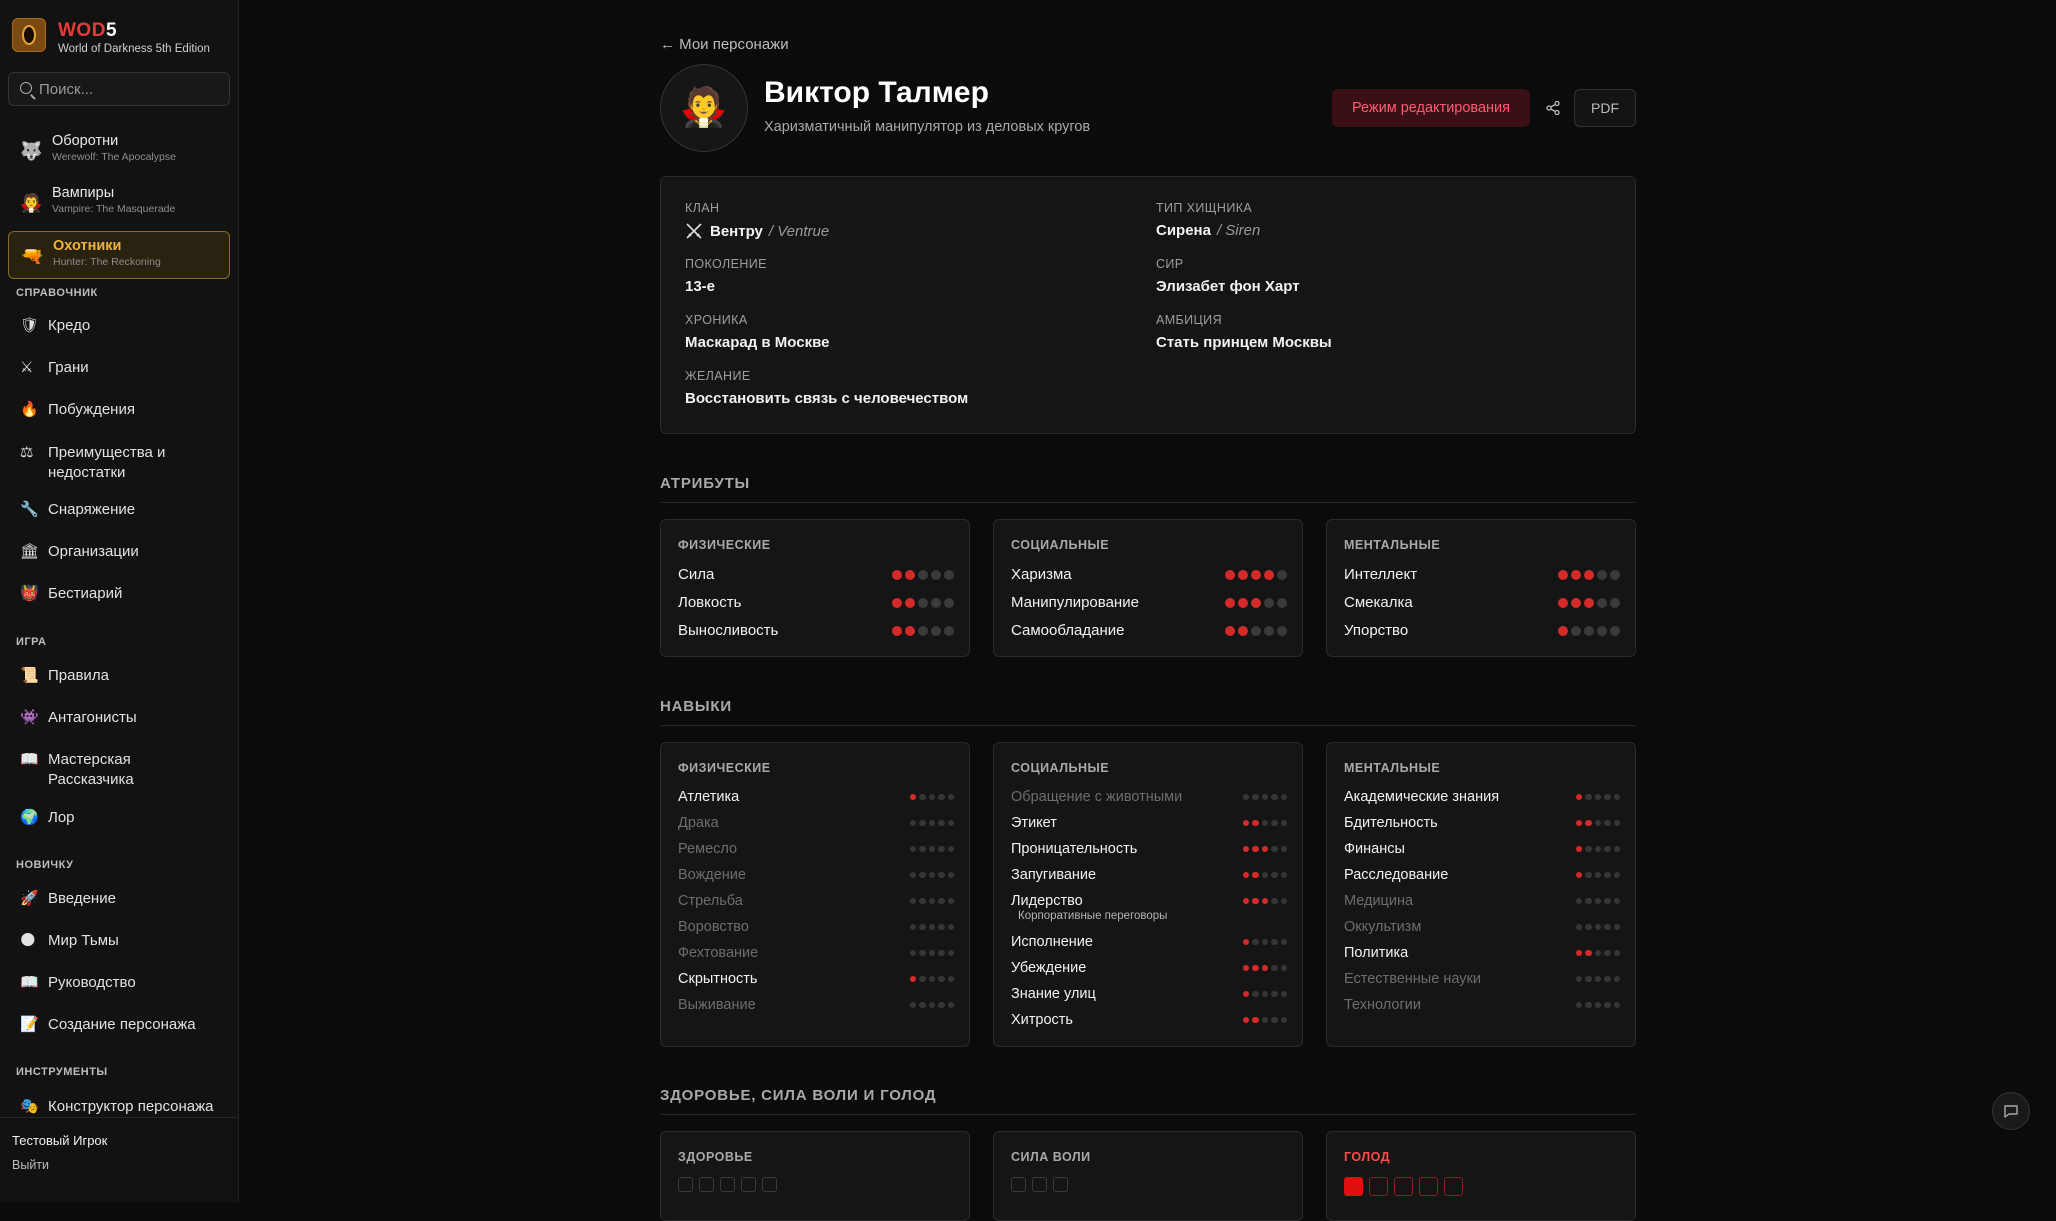  Describe the element at coordinates (29, 1106) in the screenshot. I see `masks-icon: 🎭` at that location.